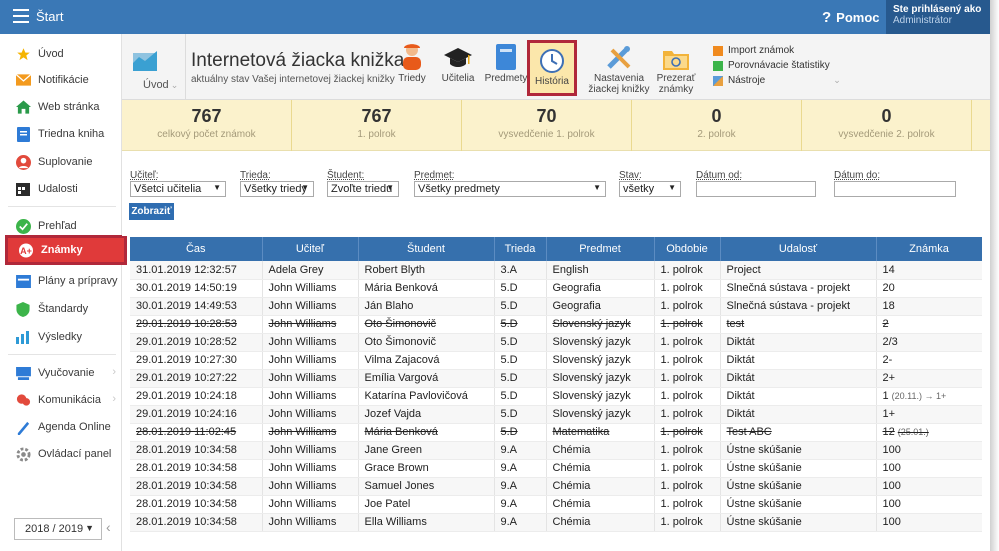 This screenshot has width=999, height=551. What do you see at coordinates (650, 189) in the screenshot?
I see `state-select: všetky ▼` at bounding box center [650, 189].